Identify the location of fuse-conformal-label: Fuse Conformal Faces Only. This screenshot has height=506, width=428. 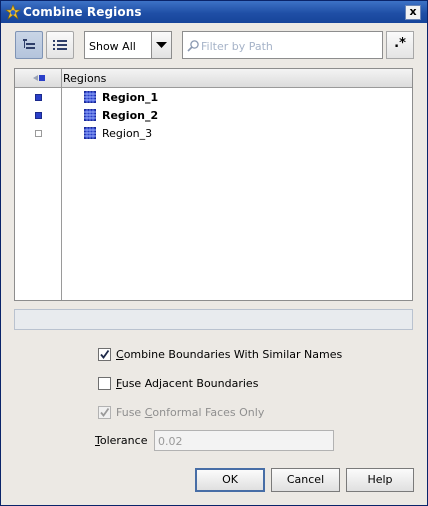
(190, 412).